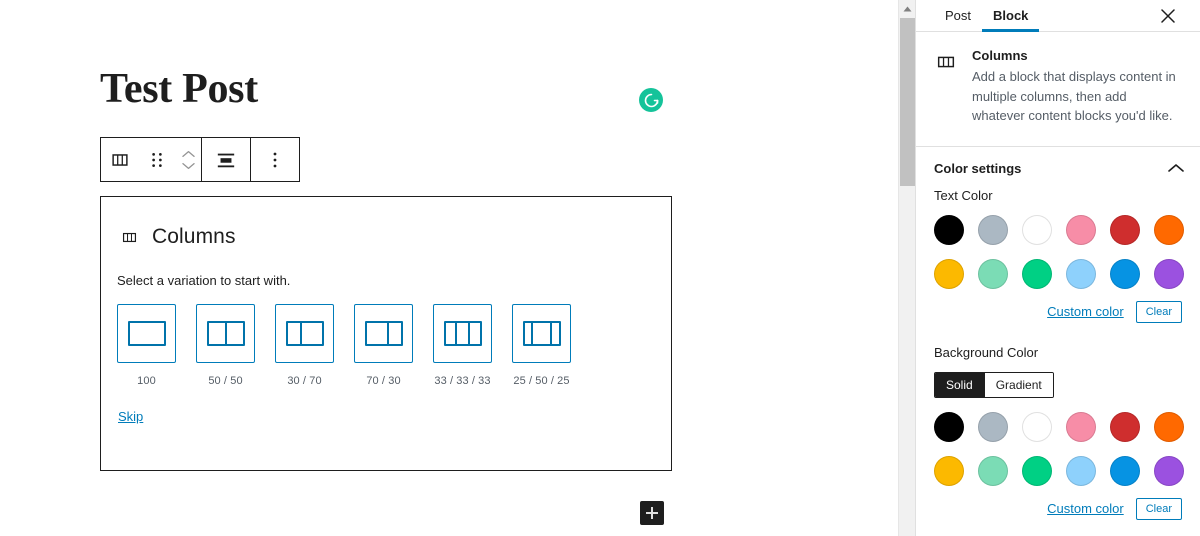 This screenshot has width=1200, height=536. I want to click on background-clear-button: Clear, so click(1158, 508).